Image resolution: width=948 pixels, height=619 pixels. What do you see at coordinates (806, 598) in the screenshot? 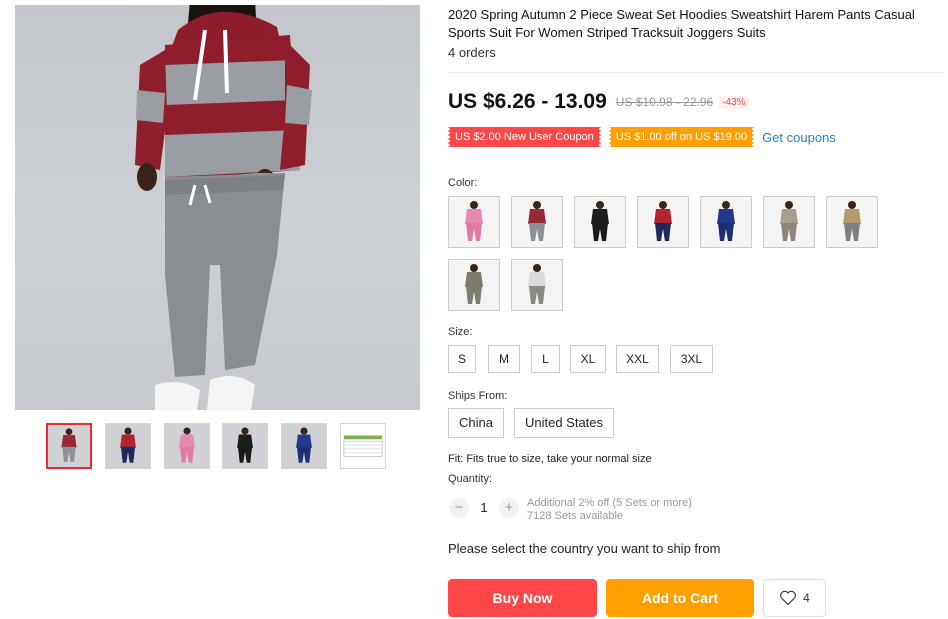
I see `wishlist-count: 4` at bounding box center [806, 598].